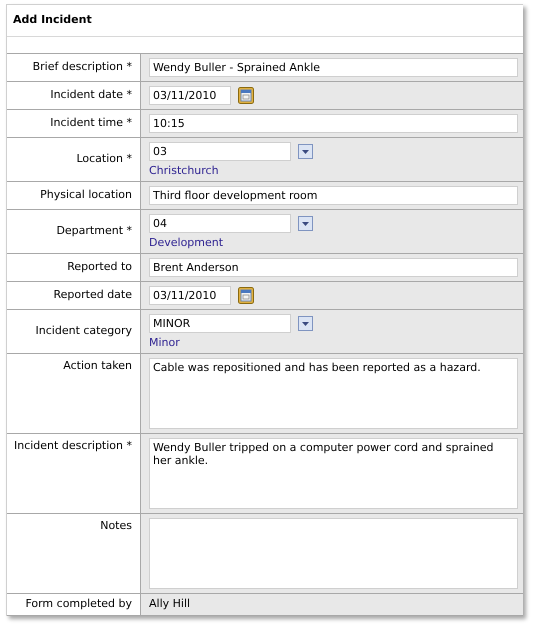  Describe the element at coordinates (333, 473) in the screenshot. I see `text-area: Wendy Buller tripped on a computer power cord and sprained her ankle.` at that location.